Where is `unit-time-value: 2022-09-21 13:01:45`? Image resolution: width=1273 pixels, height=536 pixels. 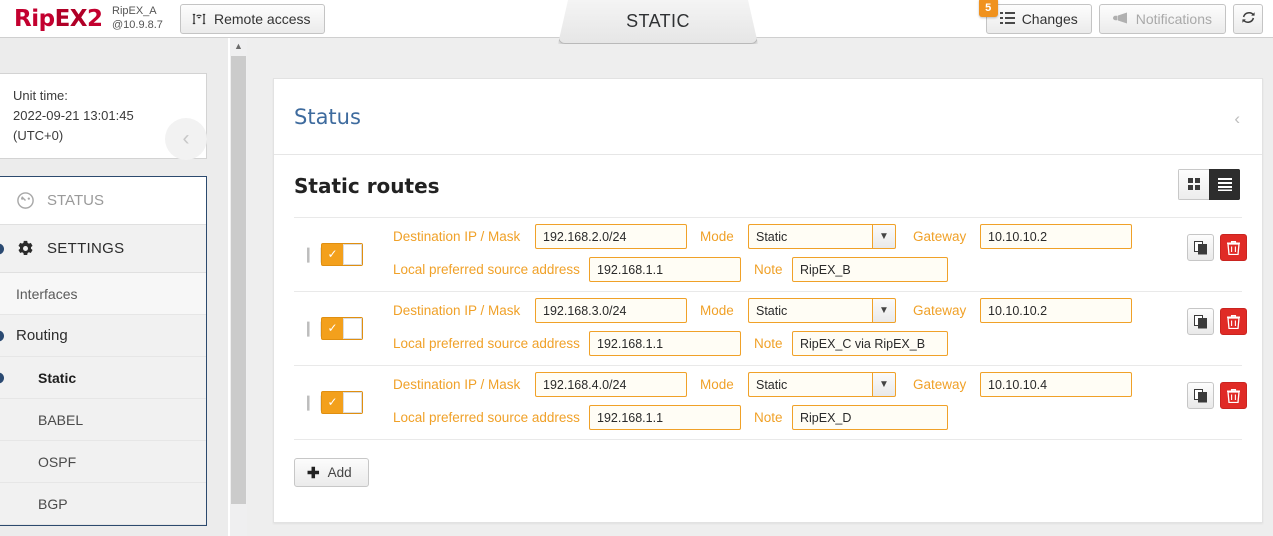 unit-time-value: 2022-09-21 13:01:45 is located at coordinates (73, 115).